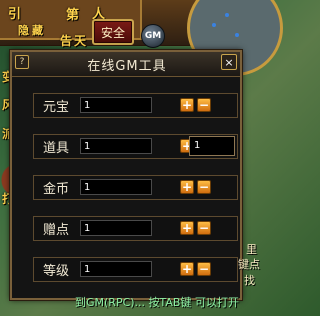 The image size is (320, 316). I want to click on row-gold: 金币 1 + −, so click(135, 187).